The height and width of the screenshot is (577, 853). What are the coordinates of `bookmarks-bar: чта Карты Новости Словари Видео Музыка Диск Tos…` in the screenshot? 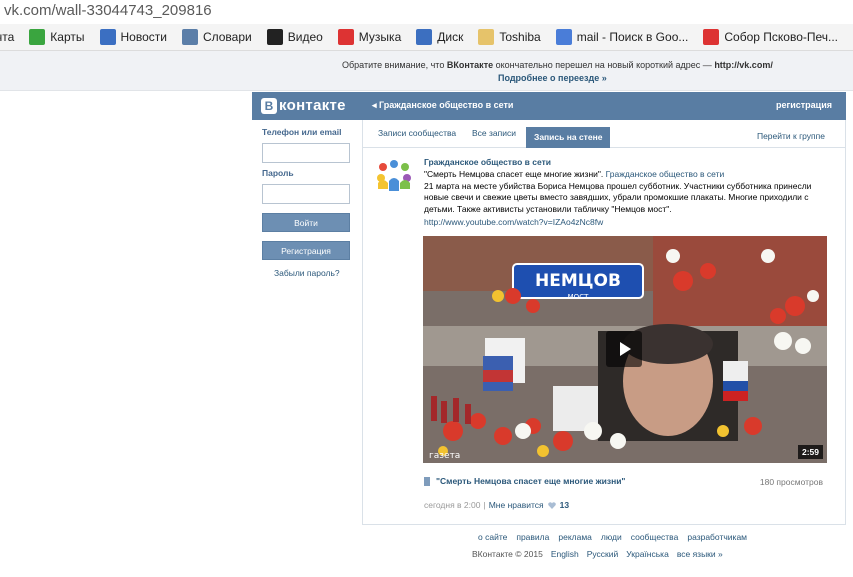 It's located at (426, 37).